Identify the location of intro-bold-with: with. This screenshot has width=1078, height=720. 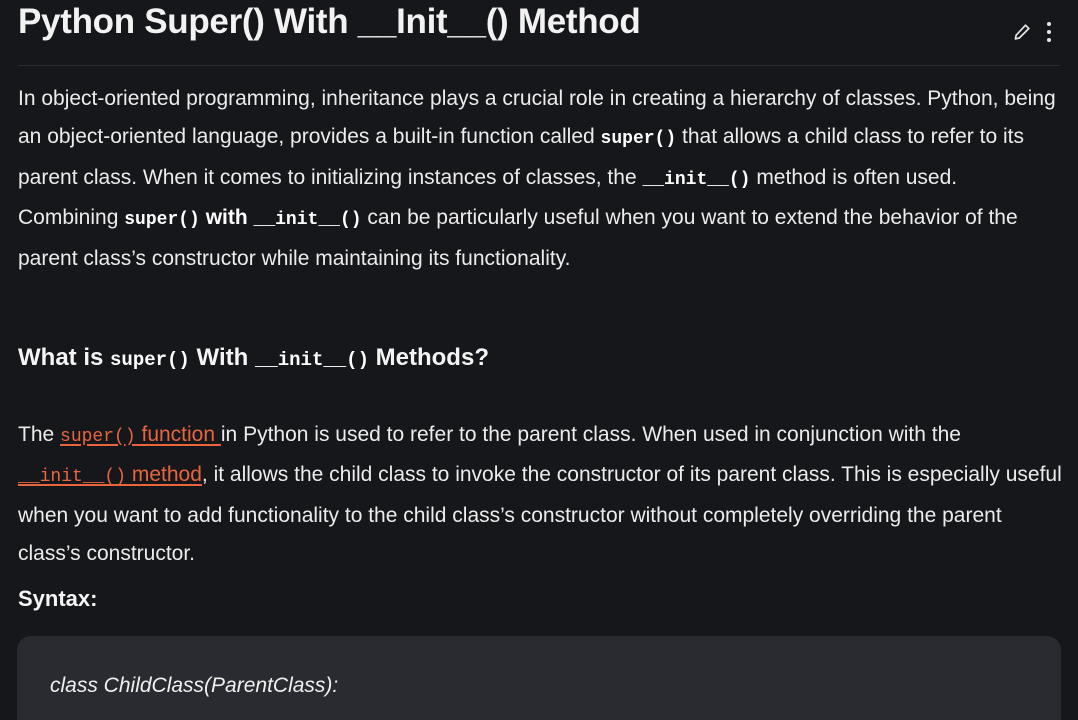
(226, 218).